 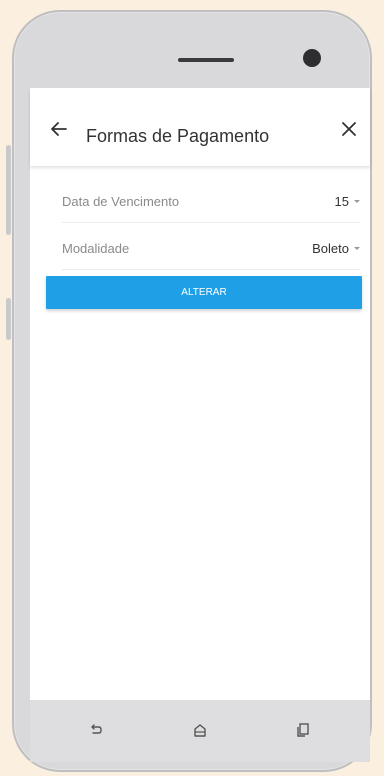 I want to click on front-camera, so click(x=312, y=58).